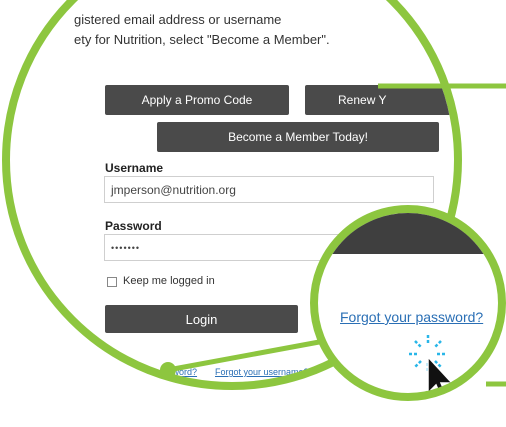 The width and height of the screenshot is (506, 427). I want to click on connector-dot, so click(168, 370).